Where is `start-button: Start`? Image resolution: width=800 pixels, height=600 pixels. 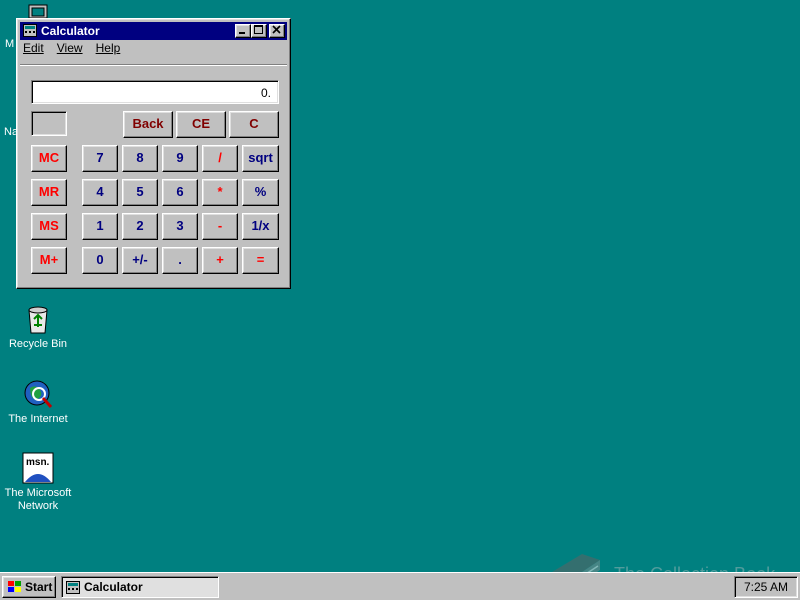 start-button: Start is located at coordinates (29, 587).